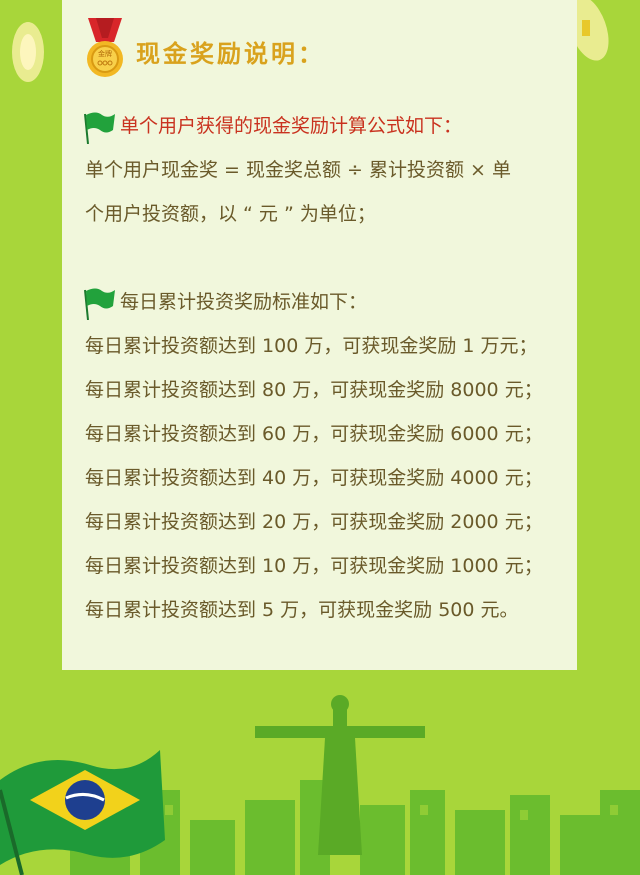  I want to click on page-title: 现金奖励说明：, so click(230, 54).